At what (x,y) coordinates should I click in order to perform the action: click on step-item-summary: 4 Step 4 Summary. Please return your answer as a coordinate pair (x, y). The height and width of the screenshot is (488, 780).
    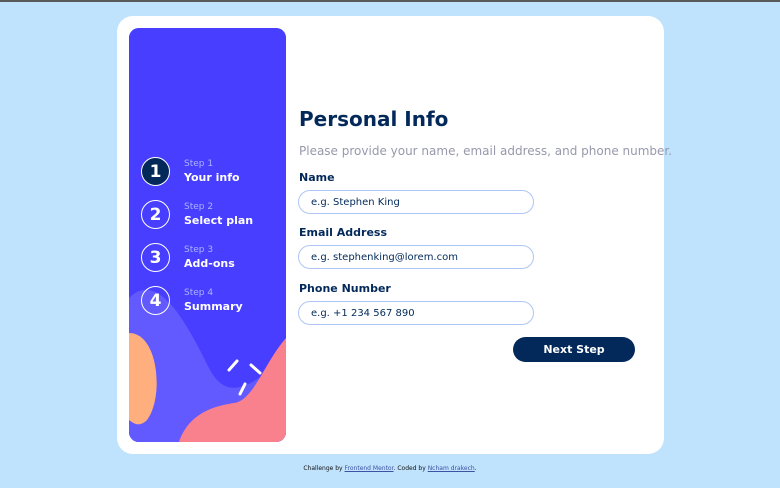
    Looking at the image, I should click on (197, 300).